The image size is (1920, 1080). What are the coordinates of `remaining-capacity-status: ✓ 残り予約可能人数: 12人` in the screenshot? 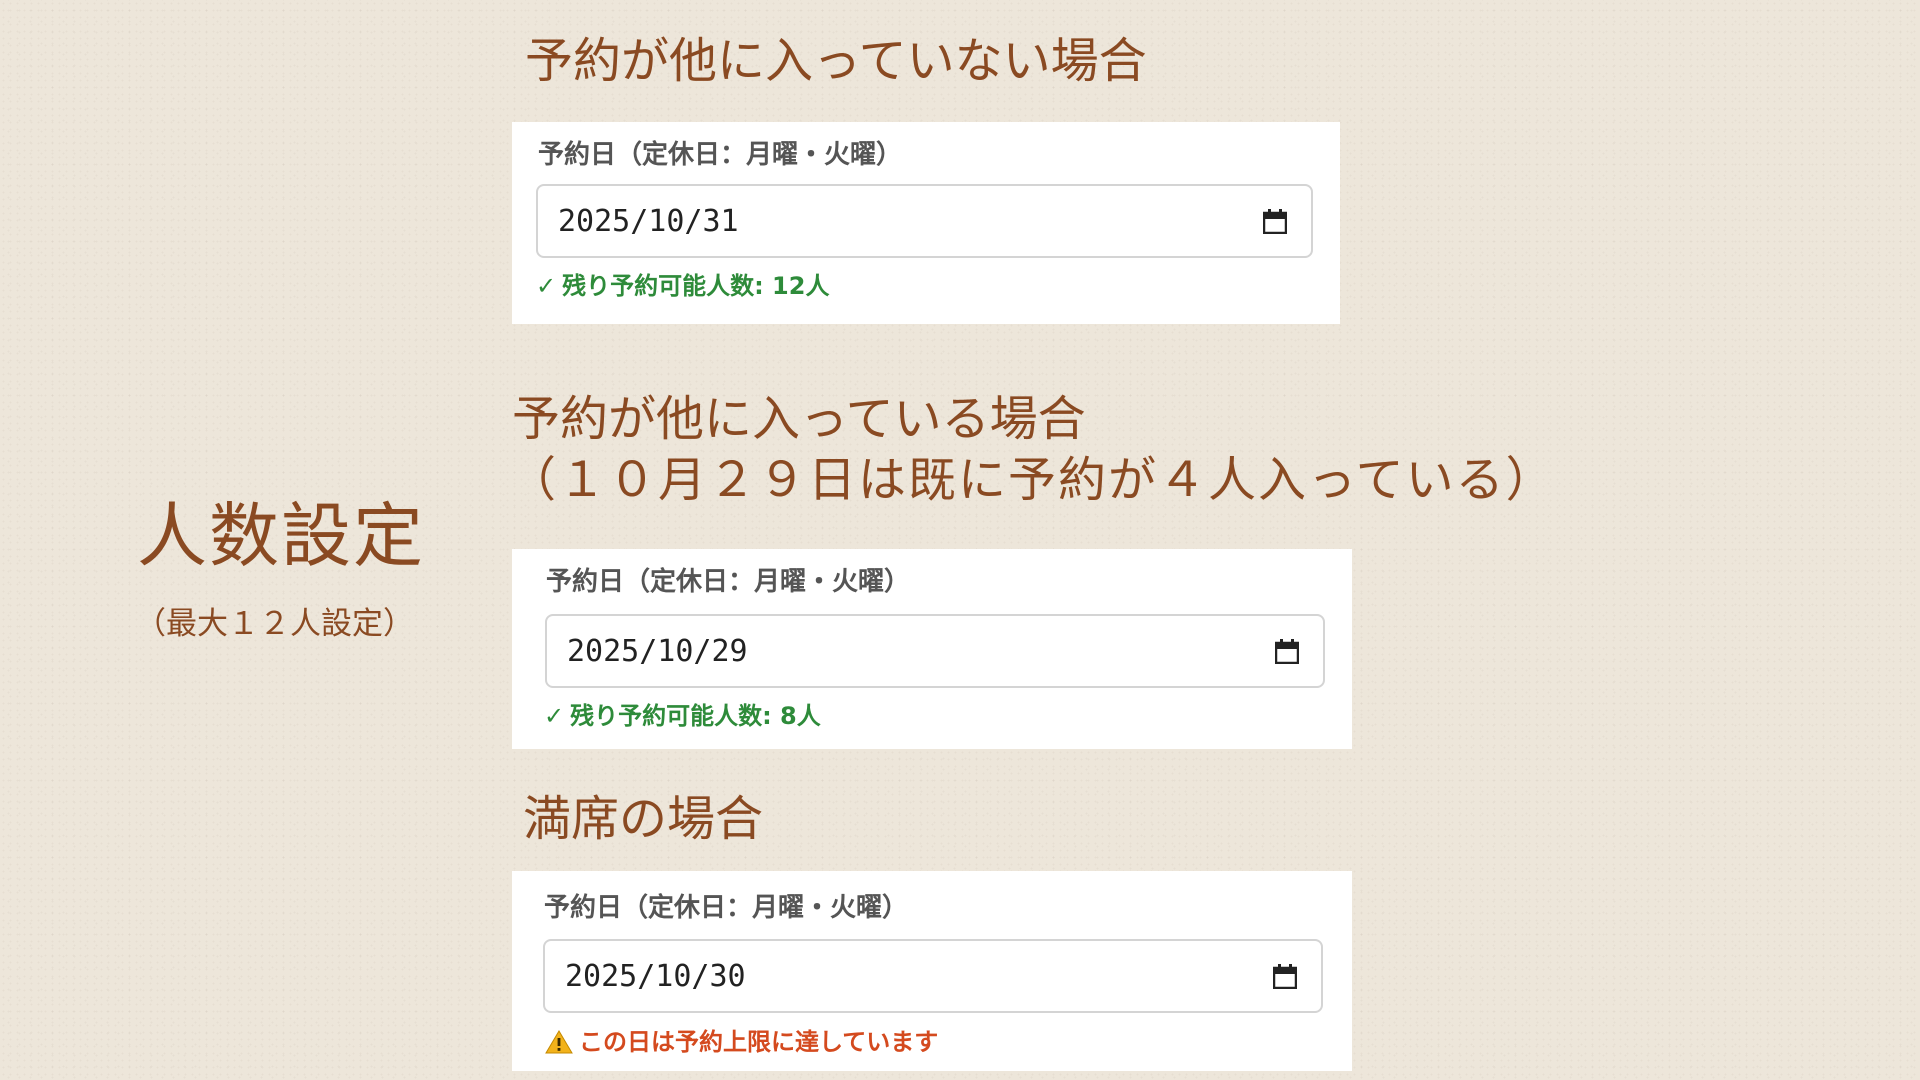 It's located at (682, 286).